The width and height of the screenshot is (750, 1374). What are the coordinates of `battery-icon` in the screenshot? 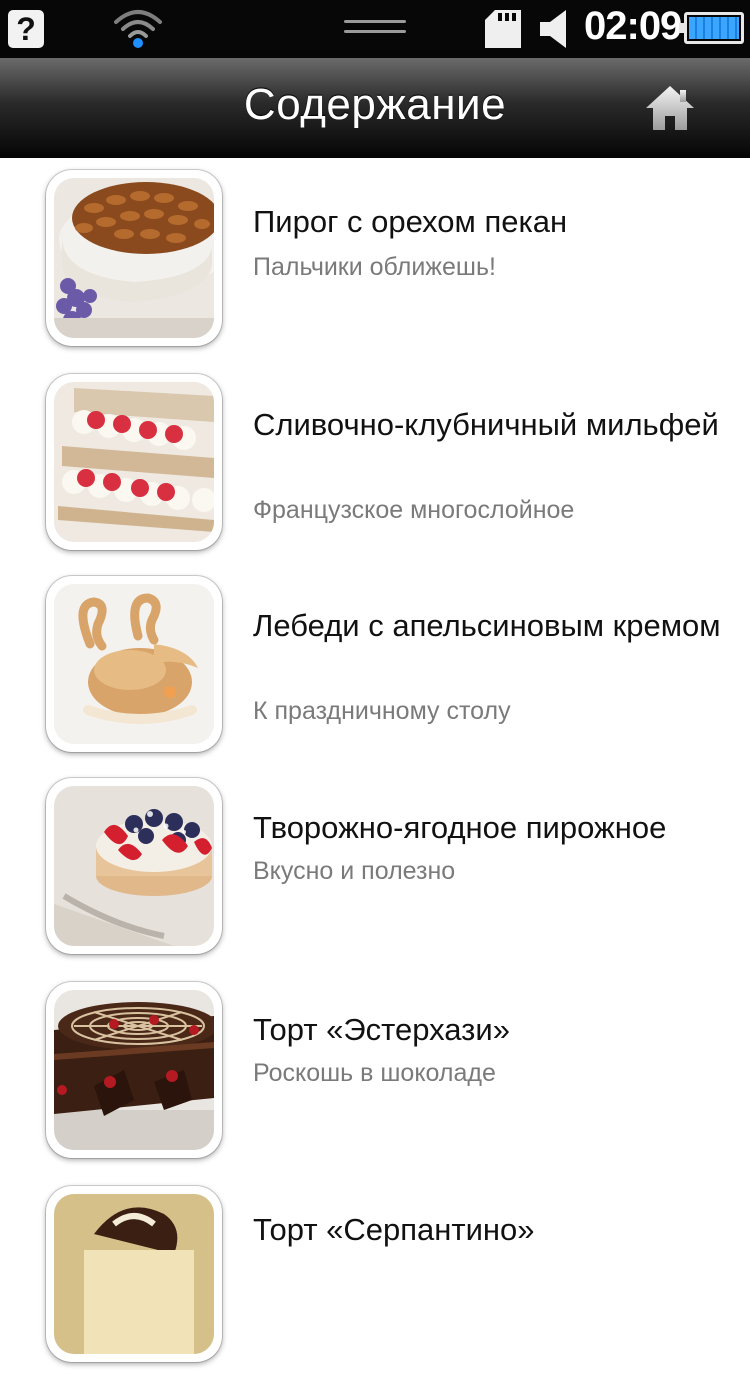 It's located at (711, 28).